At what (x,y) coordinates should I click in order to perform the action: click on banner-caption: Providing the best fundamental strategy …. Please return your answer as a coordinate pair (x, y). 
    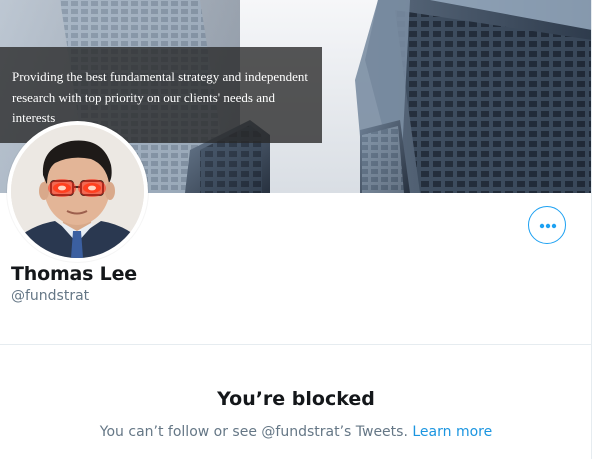
    Looking at the image, I should click on (160, 97).